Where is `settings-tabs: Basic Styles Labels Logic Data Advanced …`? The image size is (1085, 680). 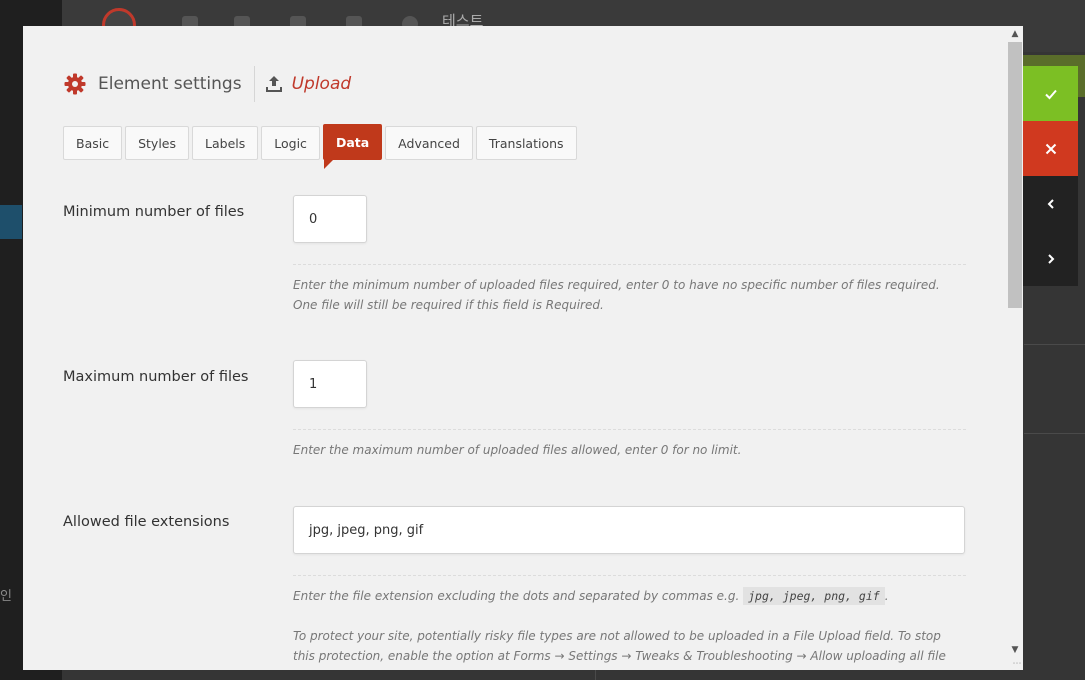 settings-tabs: Basic Styles Labels Logic Data Advanced … is located at coordinates (321, 146).